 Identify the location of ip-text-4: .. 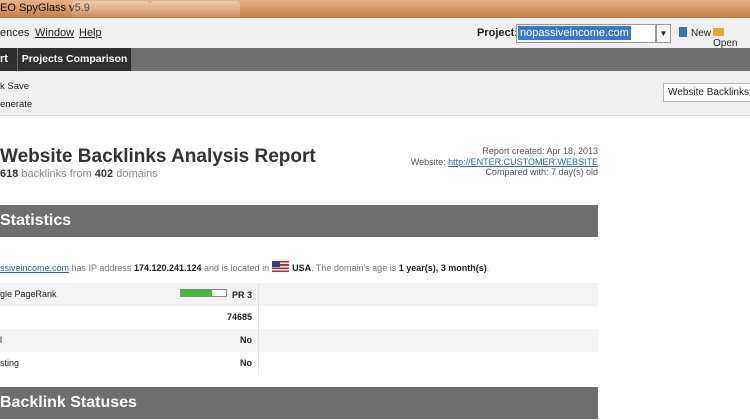
(488, 268).